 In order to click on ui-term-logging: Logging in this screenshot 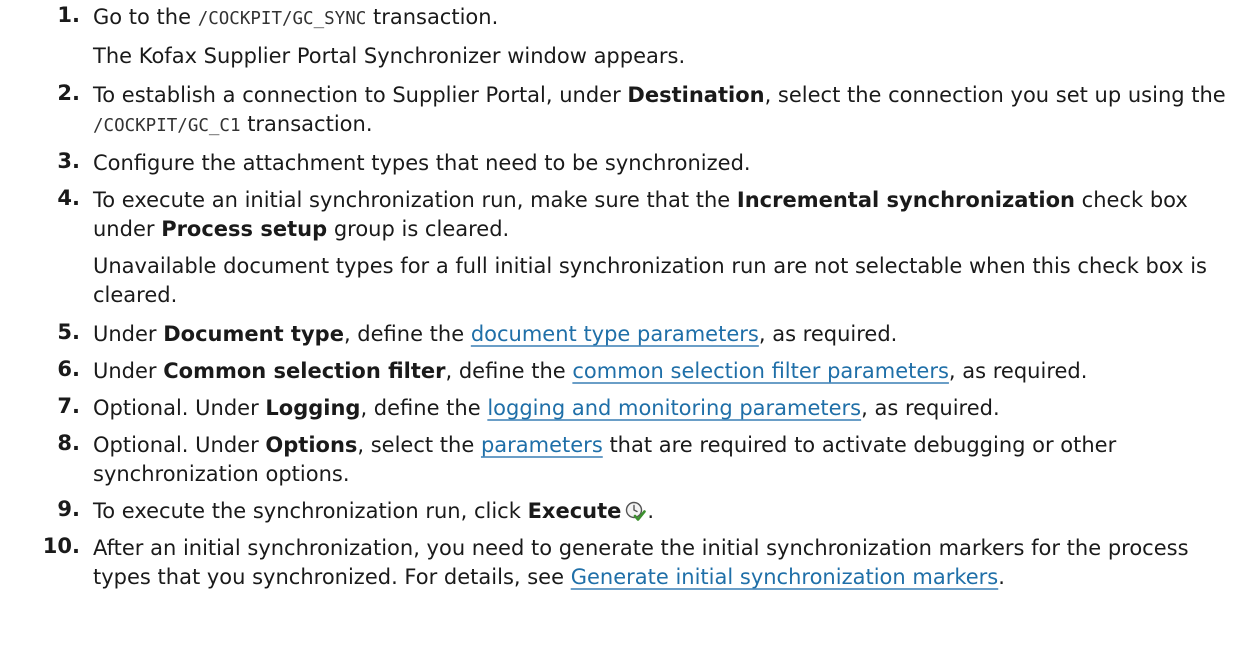, I will do `click(313, 408)`.